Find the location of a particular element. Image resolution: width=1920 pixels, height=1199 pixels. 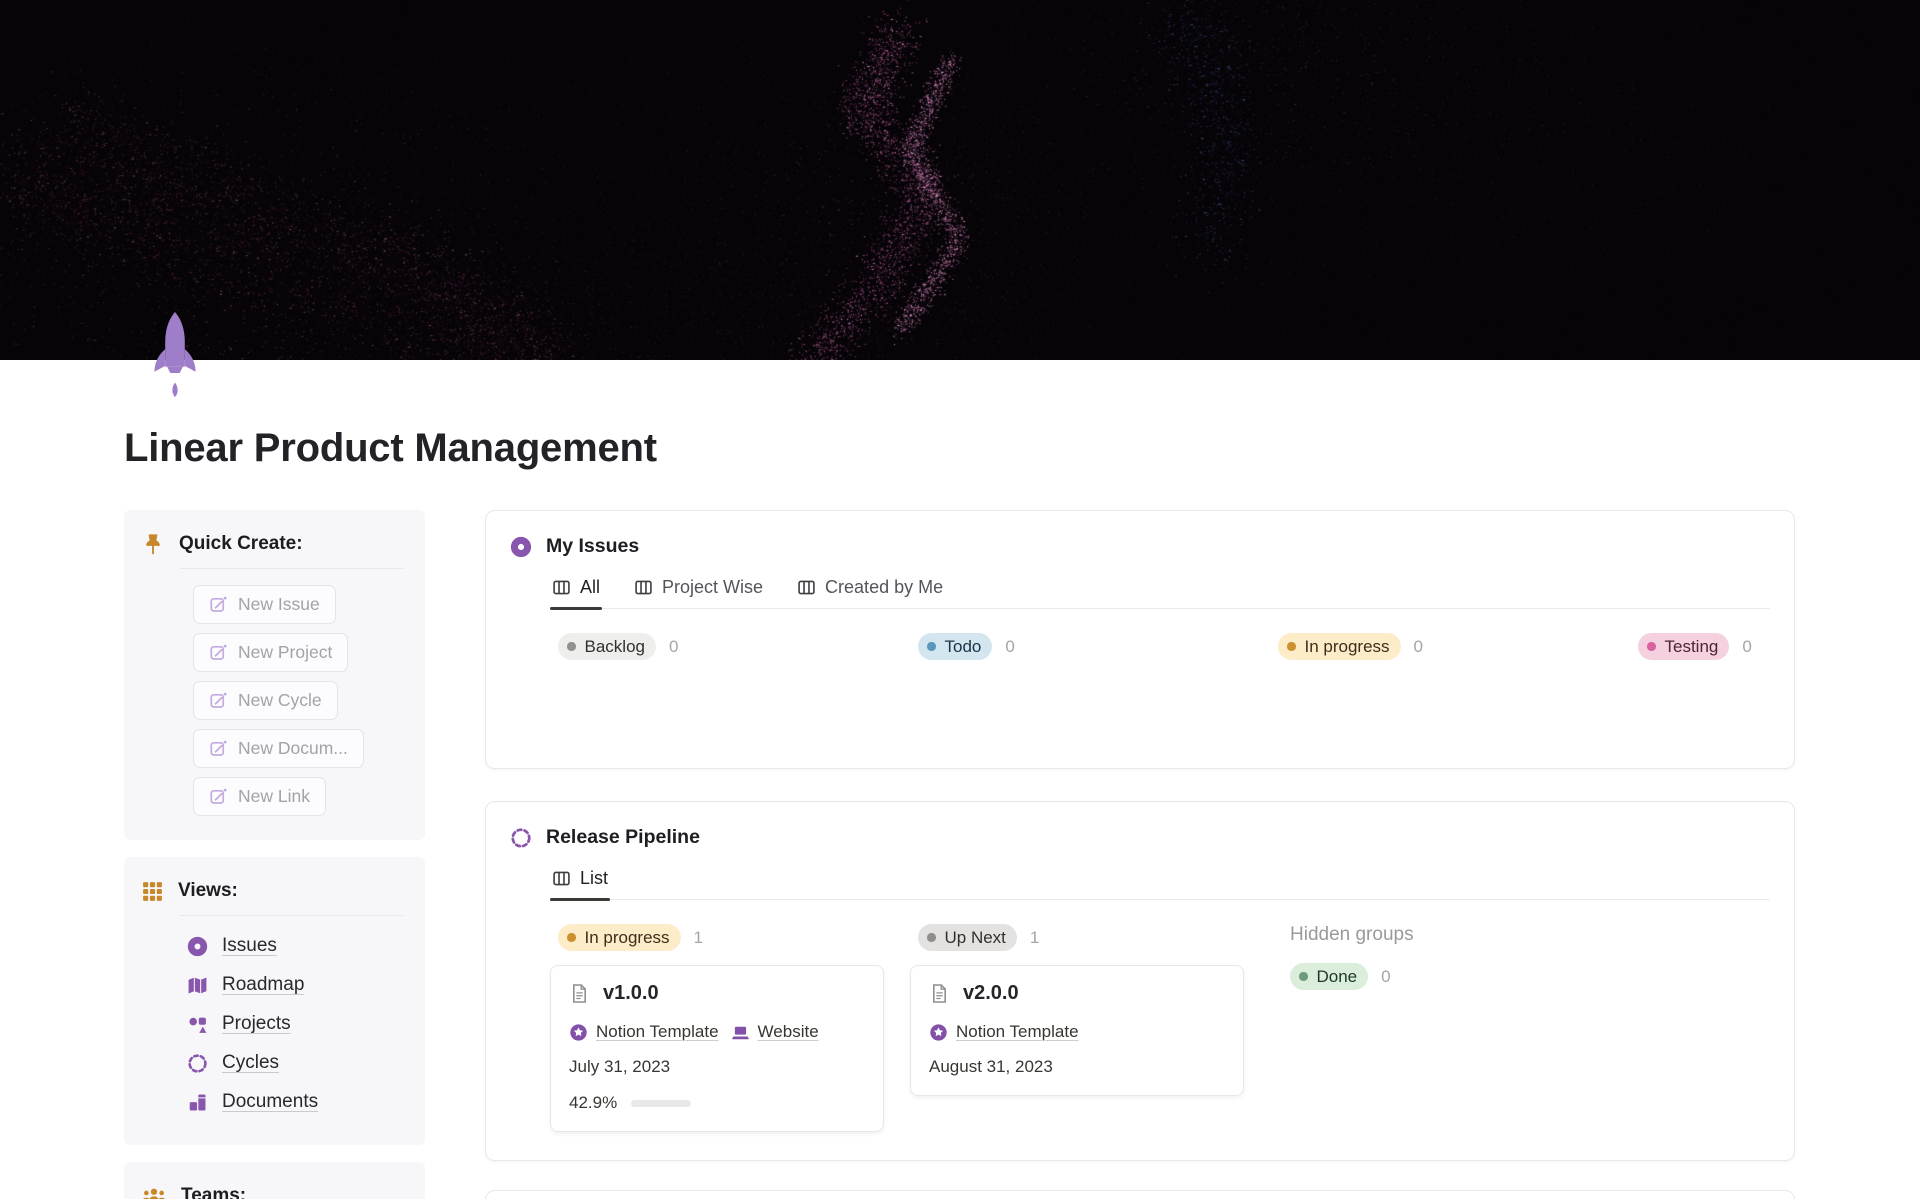

pipeline-hidden-groups: Hidden groups Done 0 is located at coordinates (1351, 957).